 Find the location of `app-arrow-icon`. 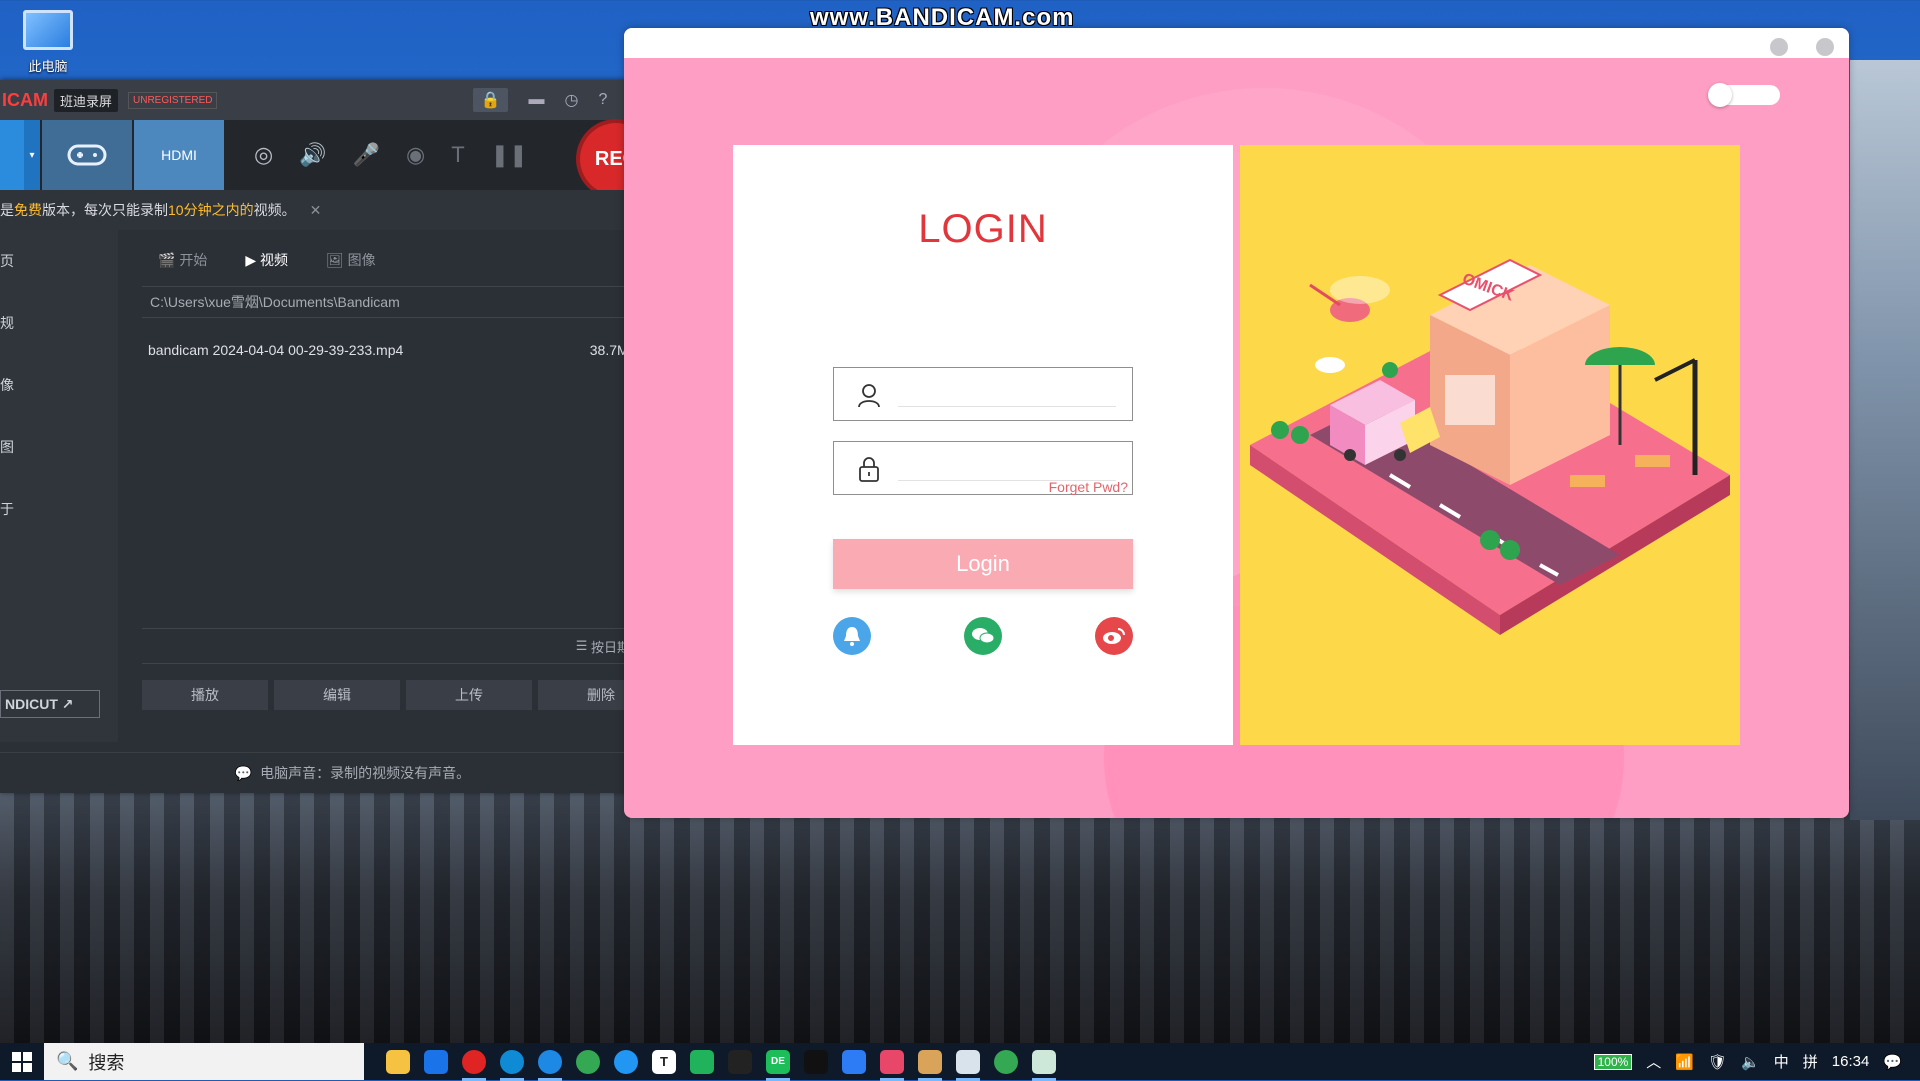

app-arrow-icon is located at coordinates (436, 1061).